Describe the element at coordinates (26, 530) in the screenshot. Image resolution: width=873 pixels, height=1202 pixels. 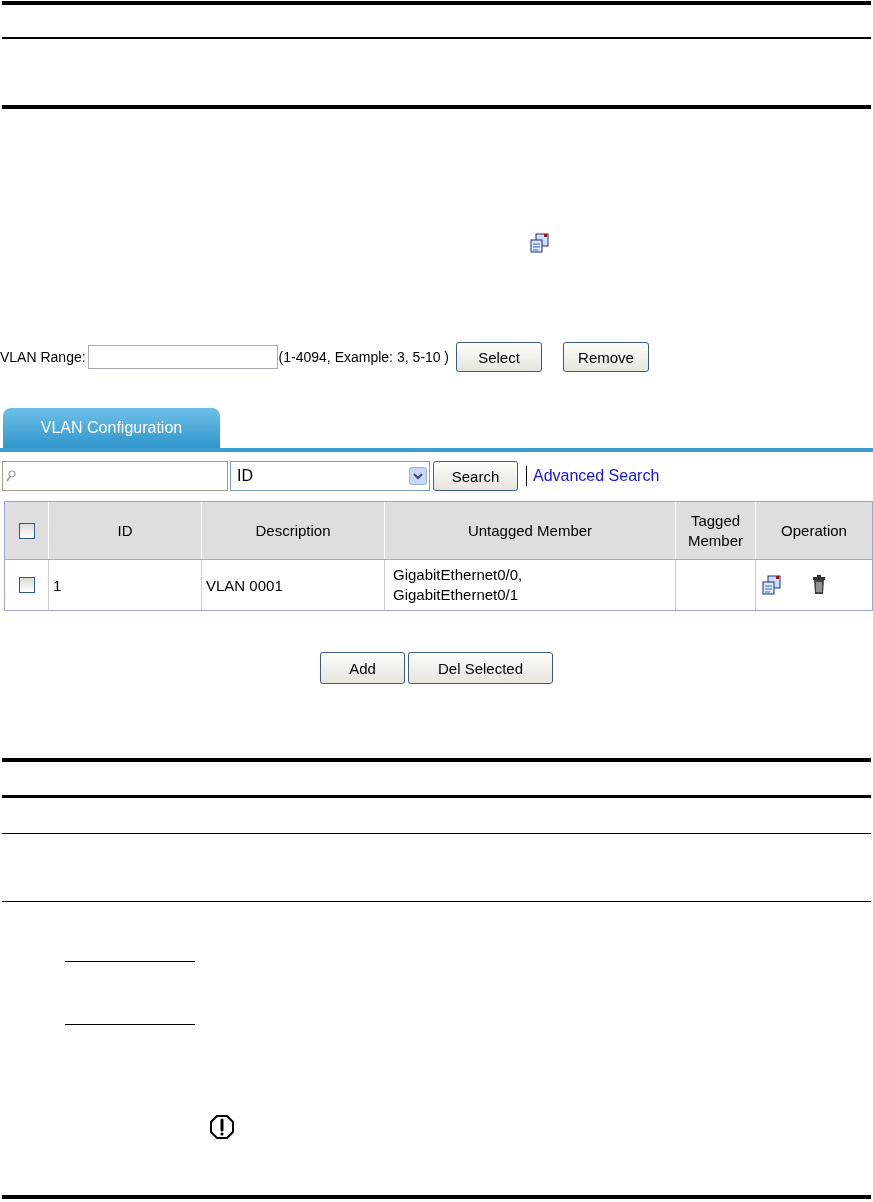
I see `select-all-checkbox` at that location.